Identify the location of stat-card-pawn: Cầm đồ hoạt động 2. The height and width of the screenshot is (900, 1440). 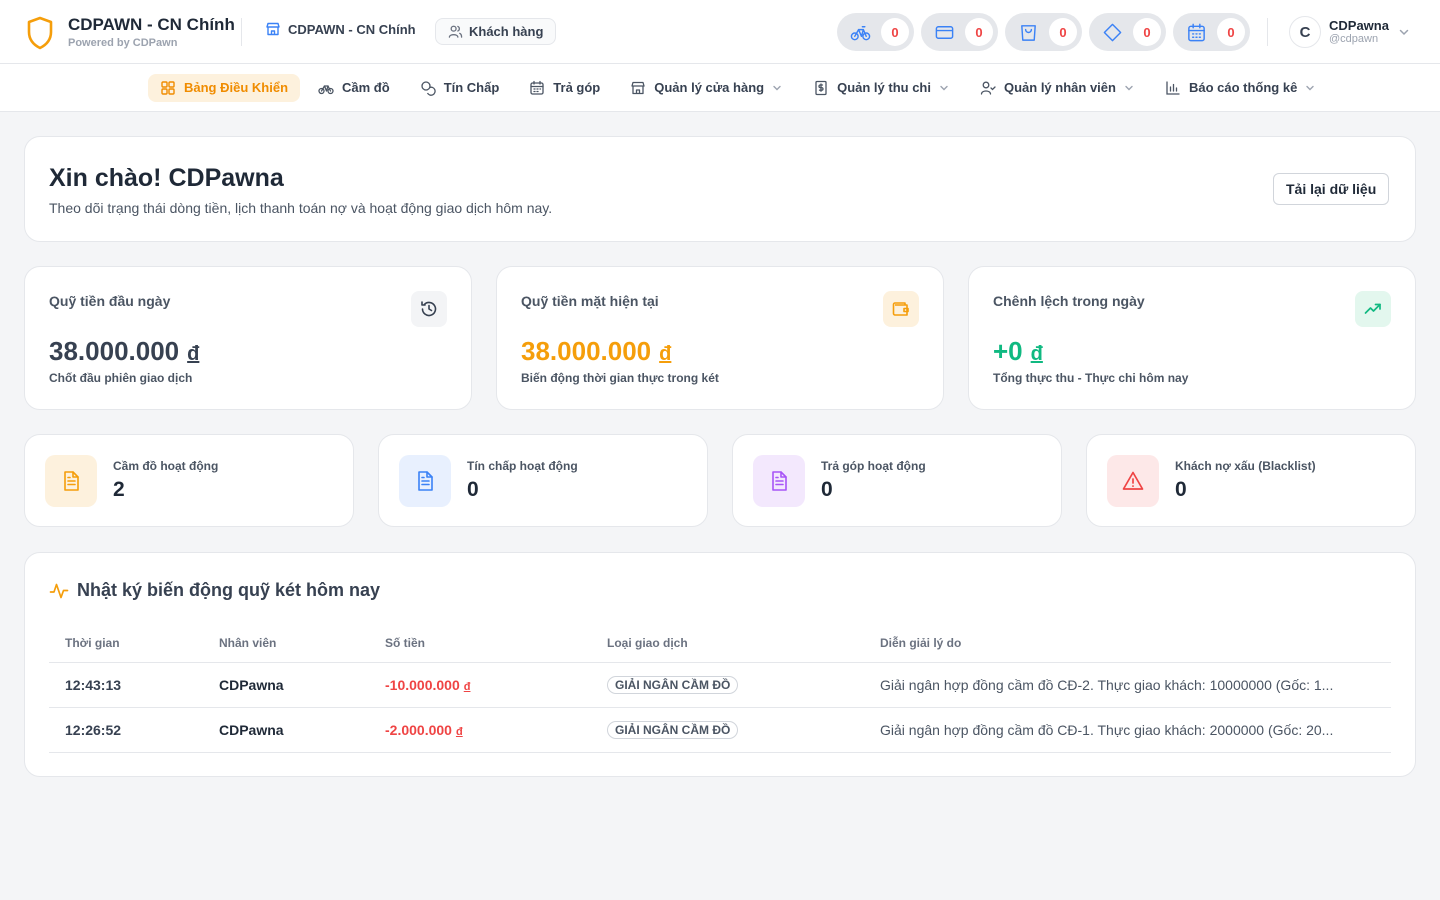
(189, 480).